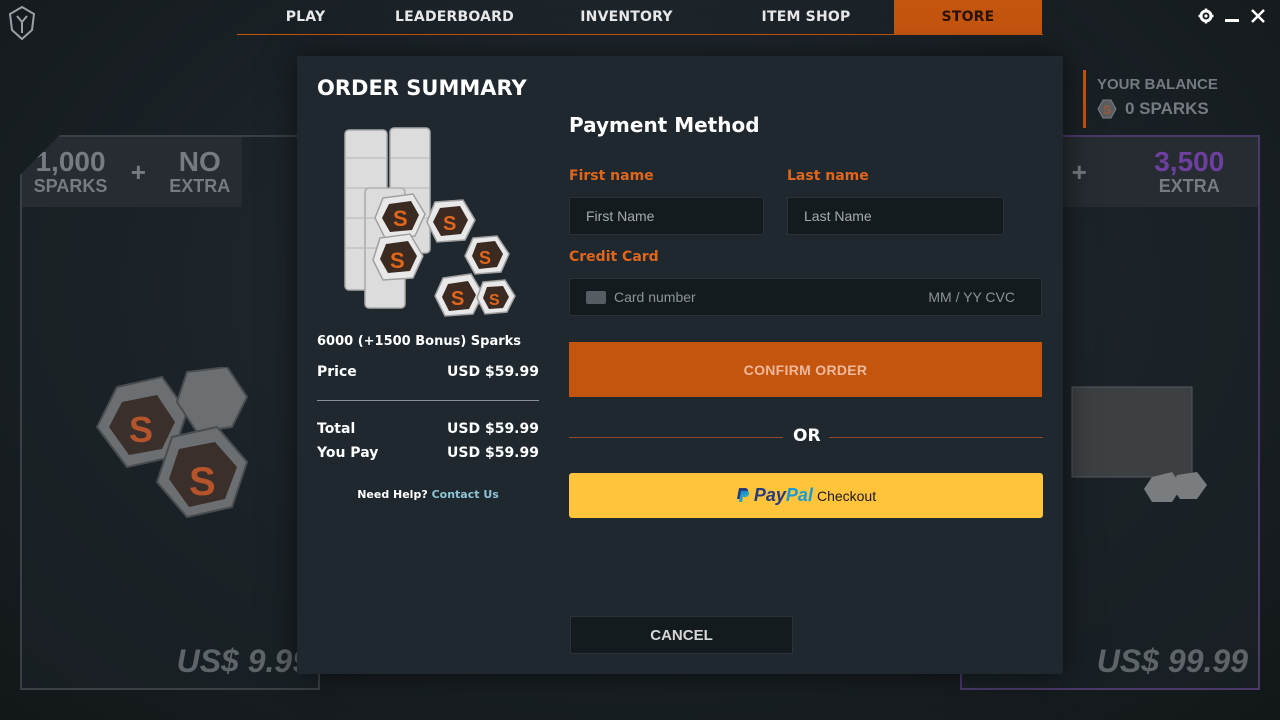 The image size is (1280, 720). Describe the element at coordinates (596, 297) in the screenshot. I see `credit-card-icon` at that location.